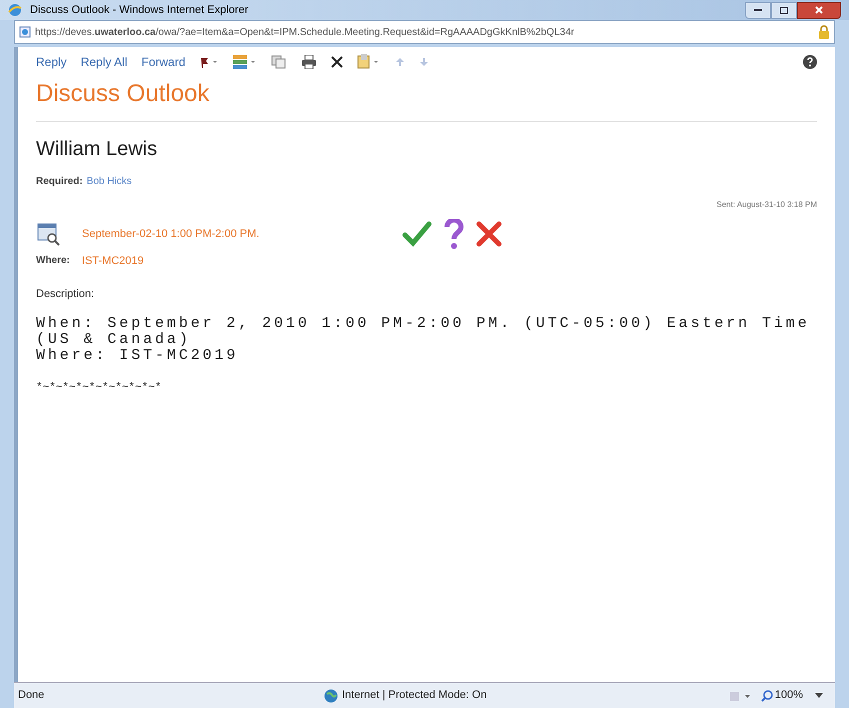 The image size is (849, 708). What do you see at coordinates (171, 234) in the screenshot?
I see `meeting-time: September-02-10 1:00 PM-2:00 PM.` at bounding box center [171, 234].